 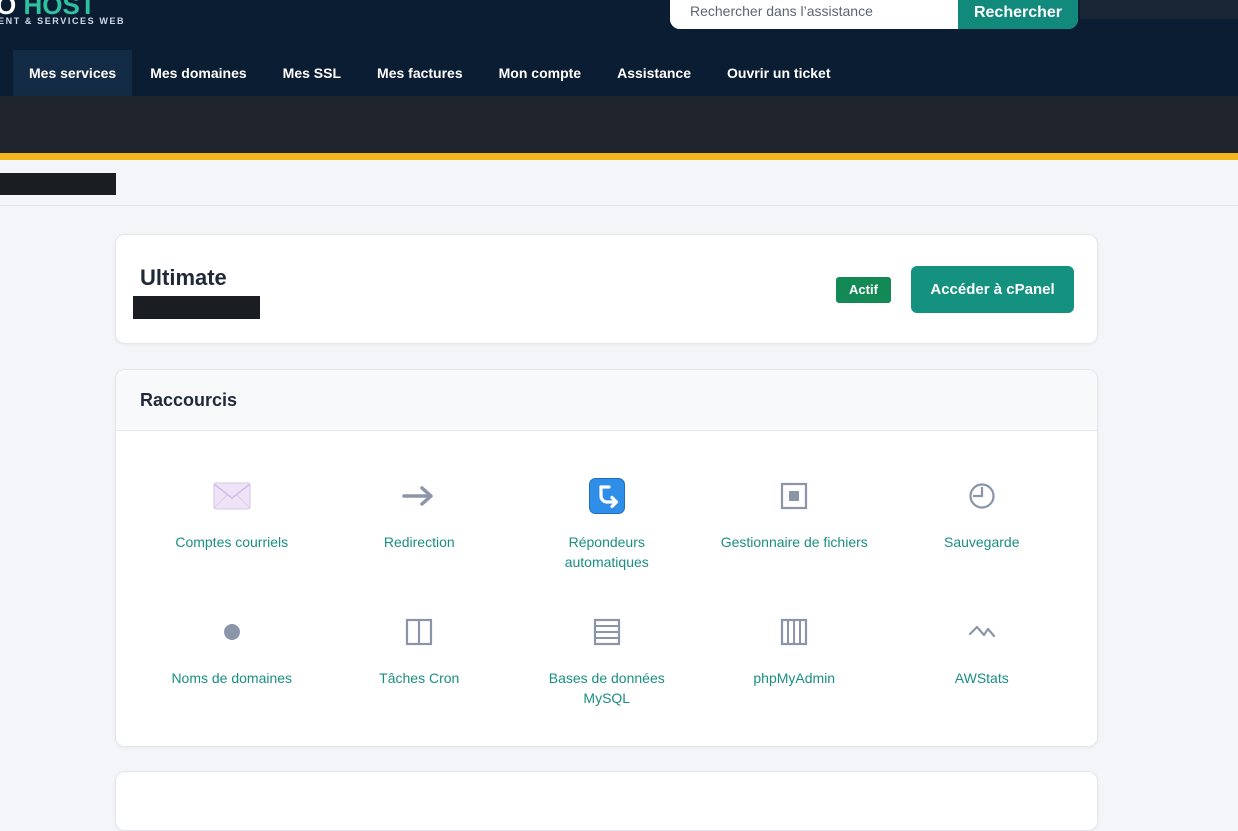 What do you see at coordinates (419, 496) in the screenshot?
I see `arrow-right-icon` at bounding box center [419, 496].